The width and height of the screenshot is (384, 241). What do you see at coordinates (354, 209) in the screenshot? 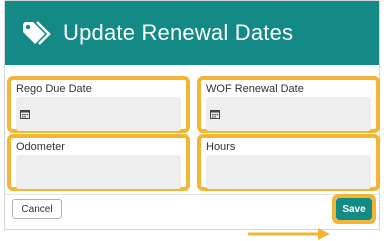
I see `save-button: Save` at bounding box center [354, 209].